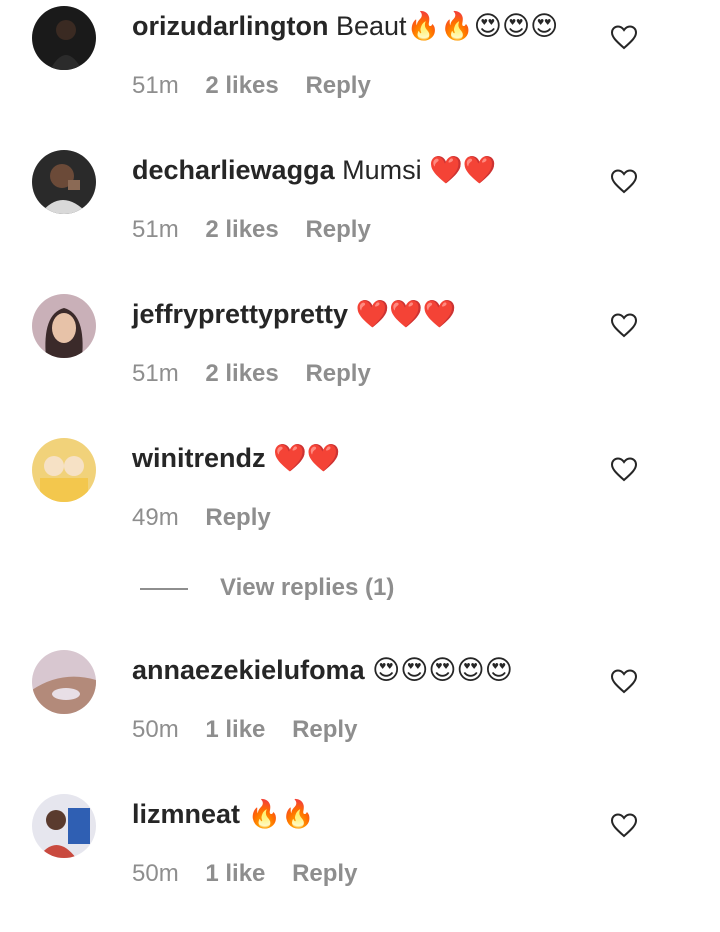  Describe the element at coordinates (419, 170) in the screenshot. I see `comment-text: Mumsi ❤️❤️` at that location.